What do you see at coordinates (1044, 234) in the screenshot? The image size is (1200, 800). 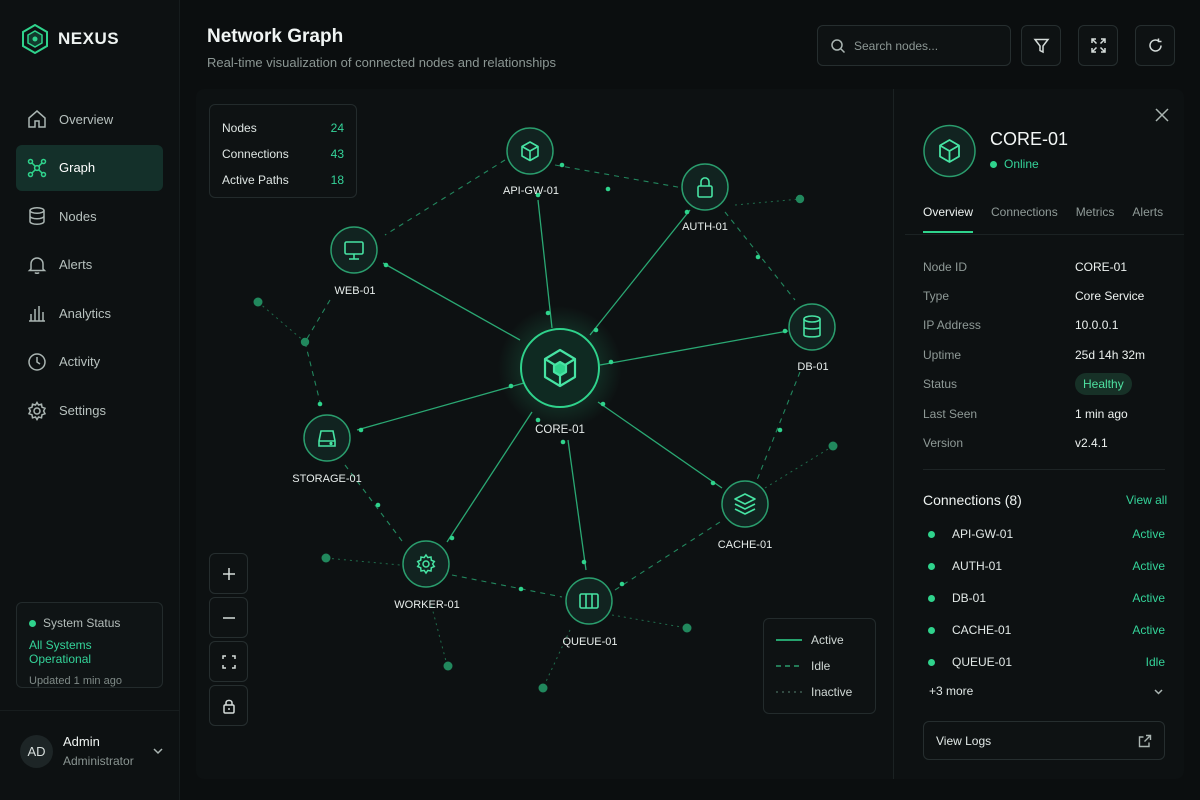 I see `tabs-divider` at bounding box center [1044, 234].